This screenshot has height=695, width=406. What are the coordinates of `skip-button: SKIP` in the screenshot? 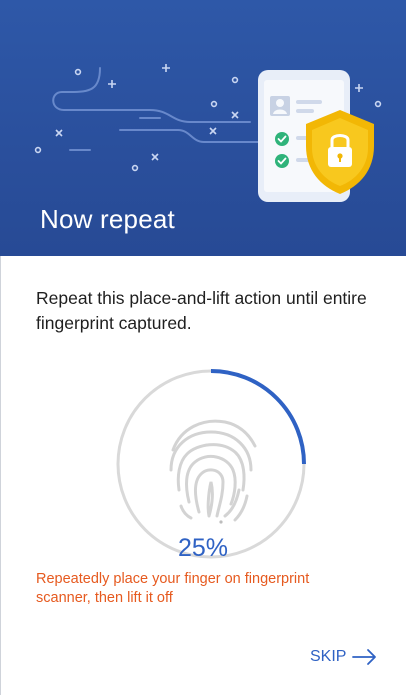 It's located at (344, 657).